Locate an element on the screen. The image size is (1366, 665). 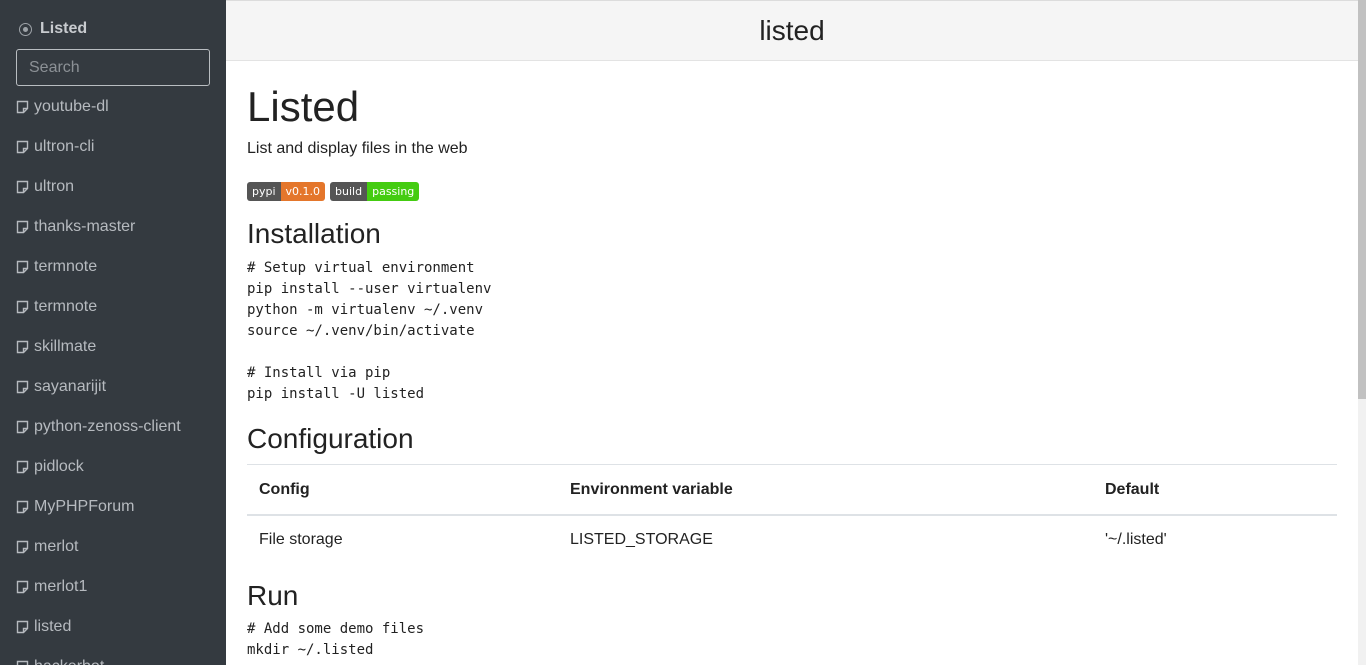
sidebar-item-label: hackerbot is located at coordinates (69, 661).